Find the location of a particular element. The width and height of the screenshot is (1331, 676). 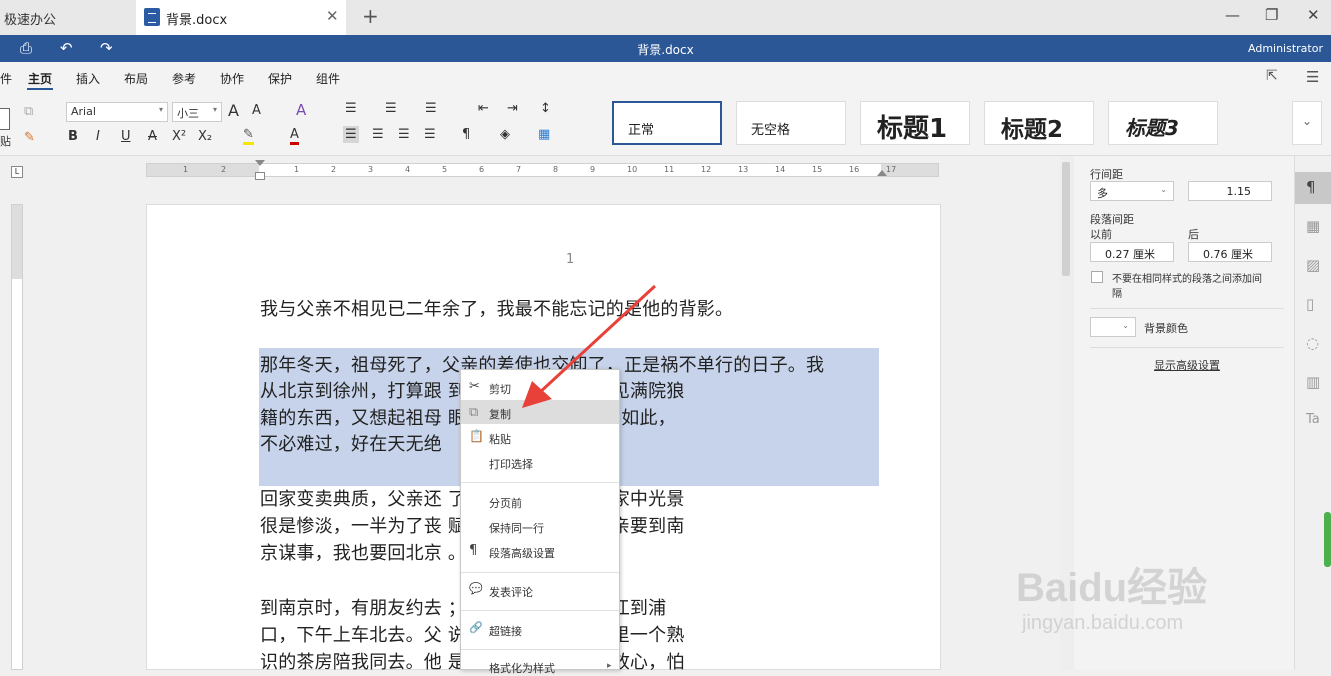

menu-item-copy: 复制 is located at coordinates (500, 414).